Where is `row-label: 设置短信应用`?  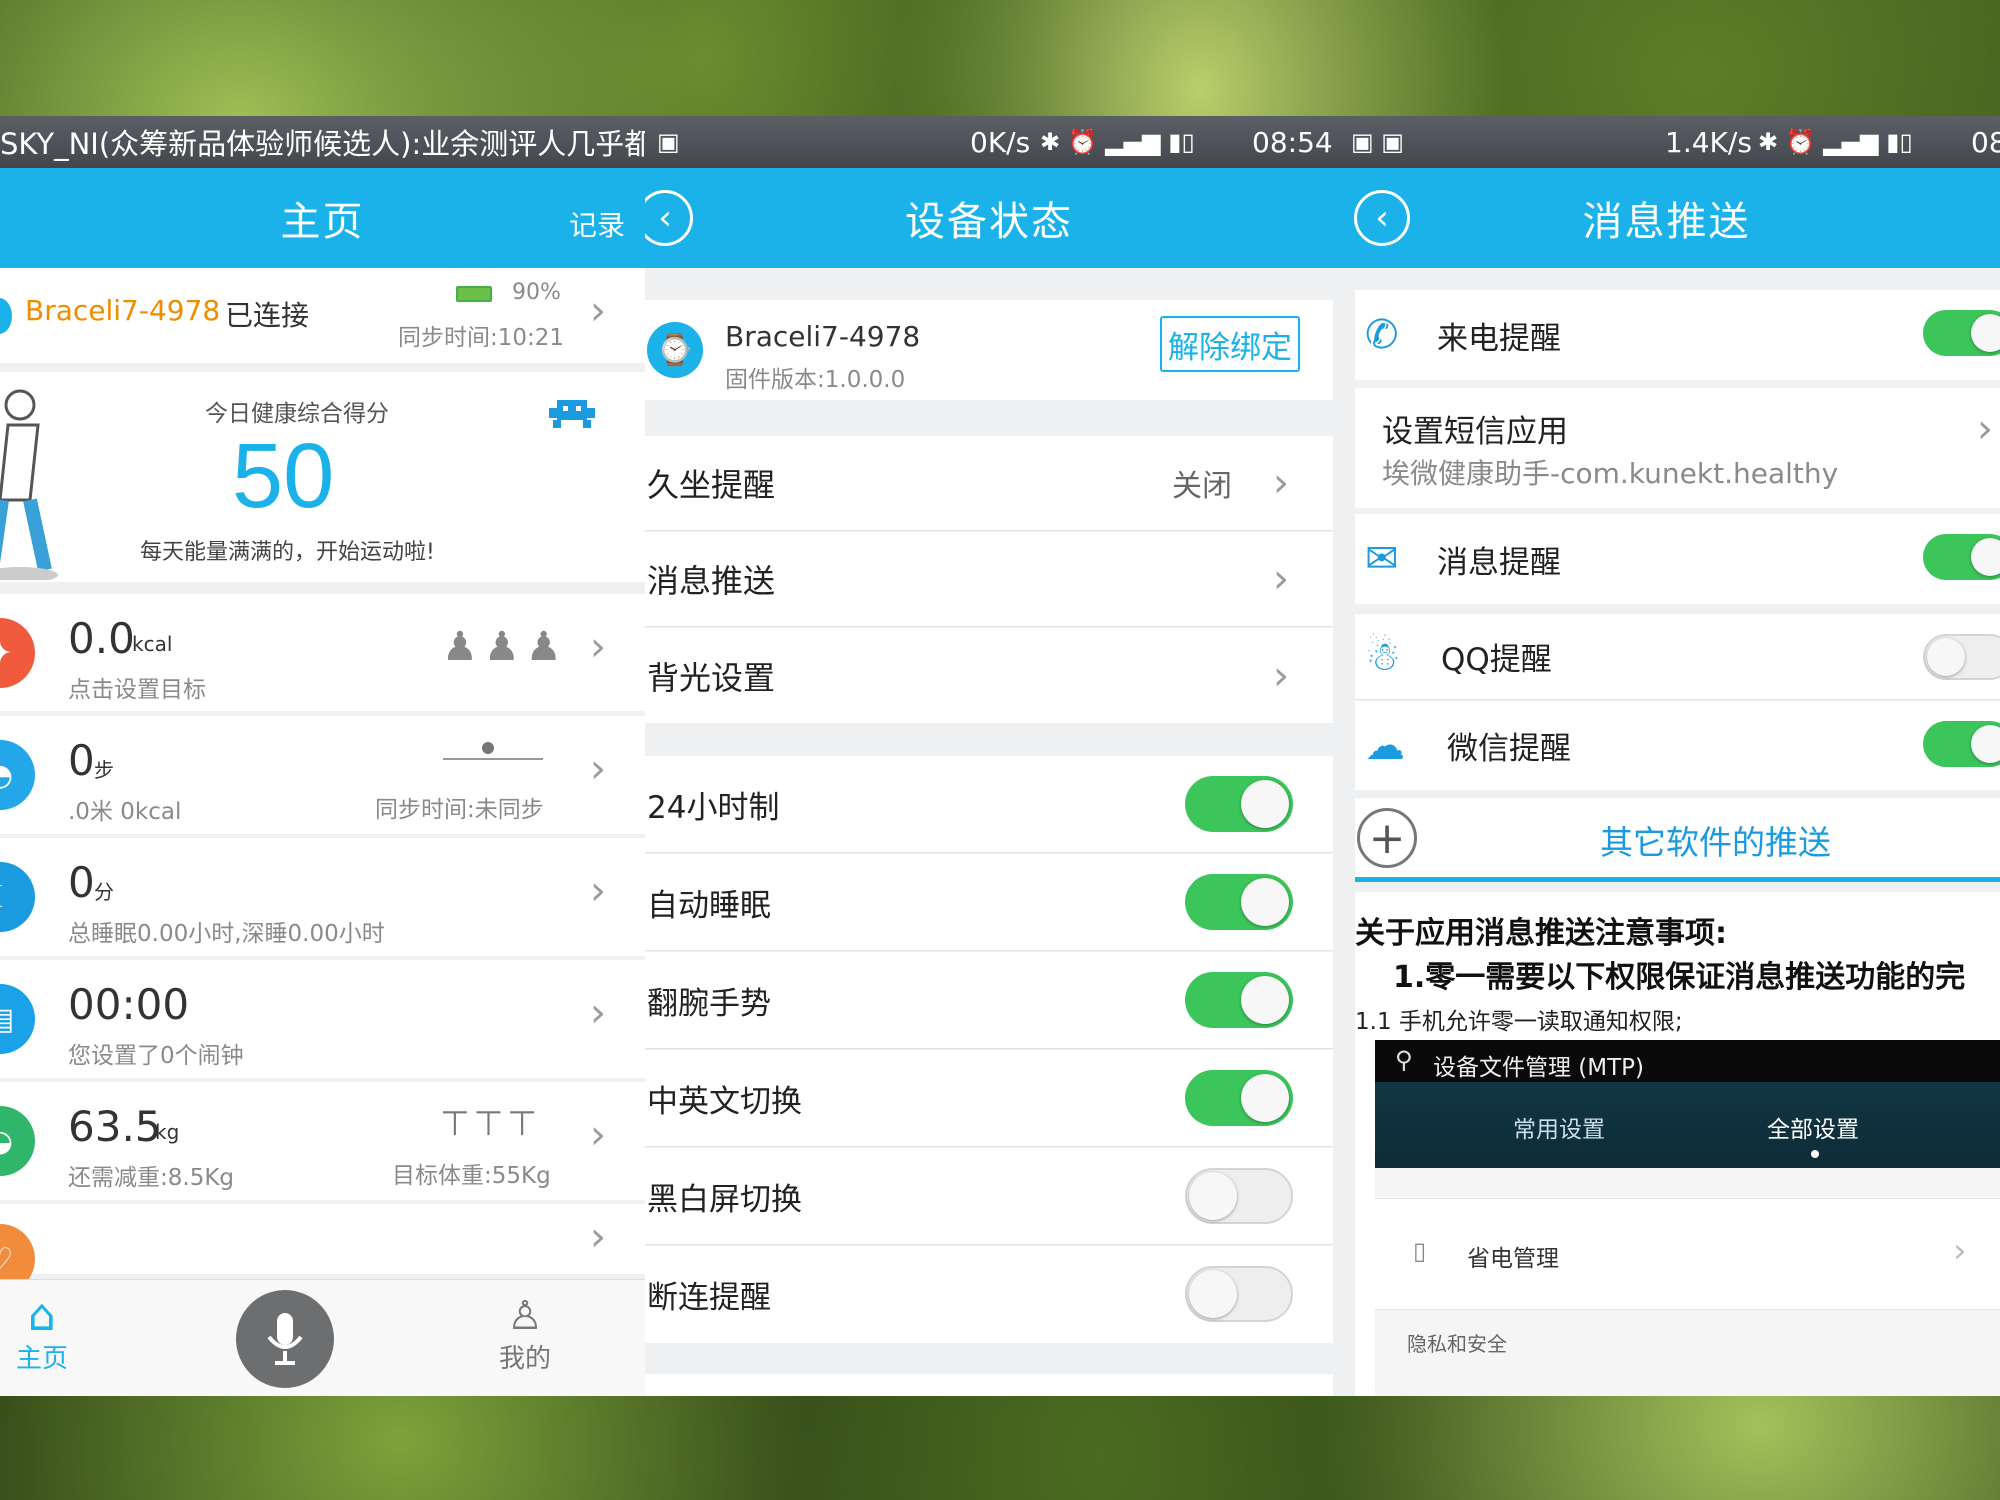
row-label: 设置短信应用 is located at coordinates (1475, 432).